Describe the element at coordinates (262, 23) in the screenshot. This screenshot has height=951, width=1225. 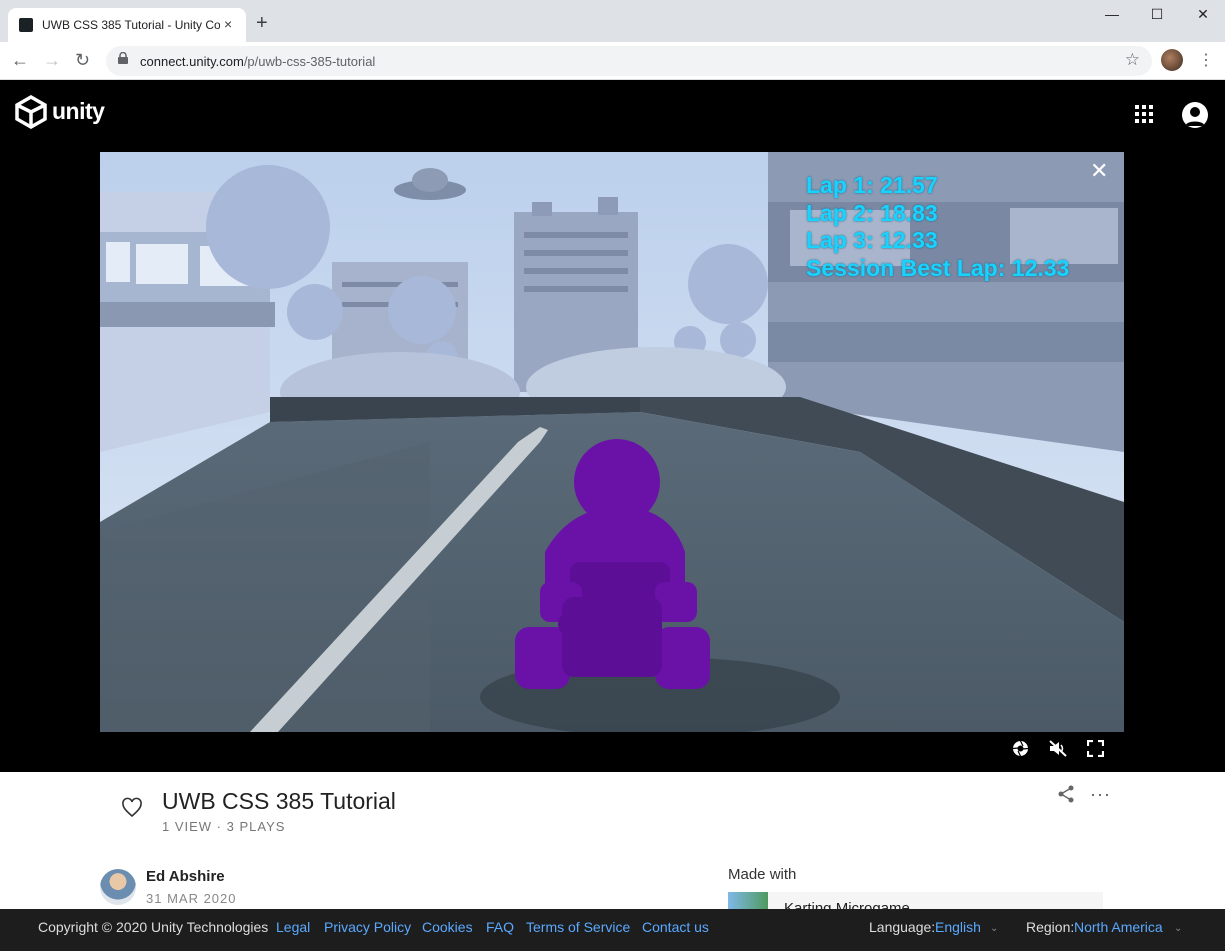
I see `new-tab-button: +` at that location.